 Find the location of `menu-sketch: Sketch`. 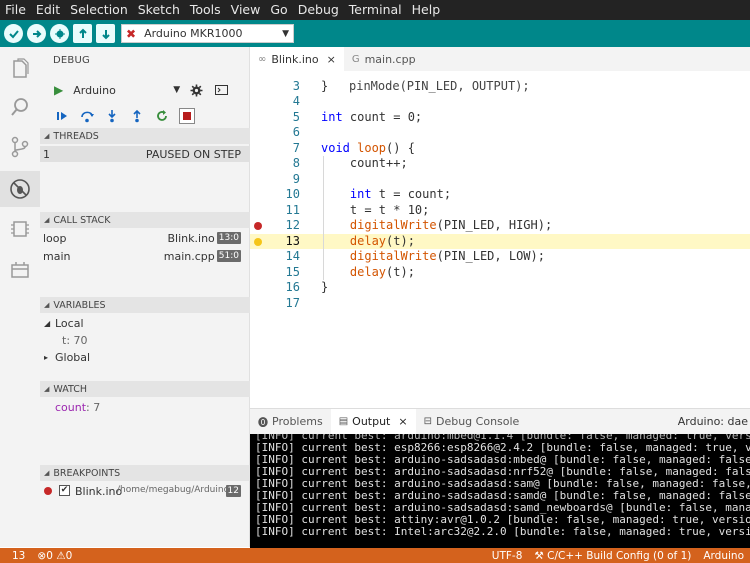

menu-sketch: Sketch is located at coordinates (159, 10).